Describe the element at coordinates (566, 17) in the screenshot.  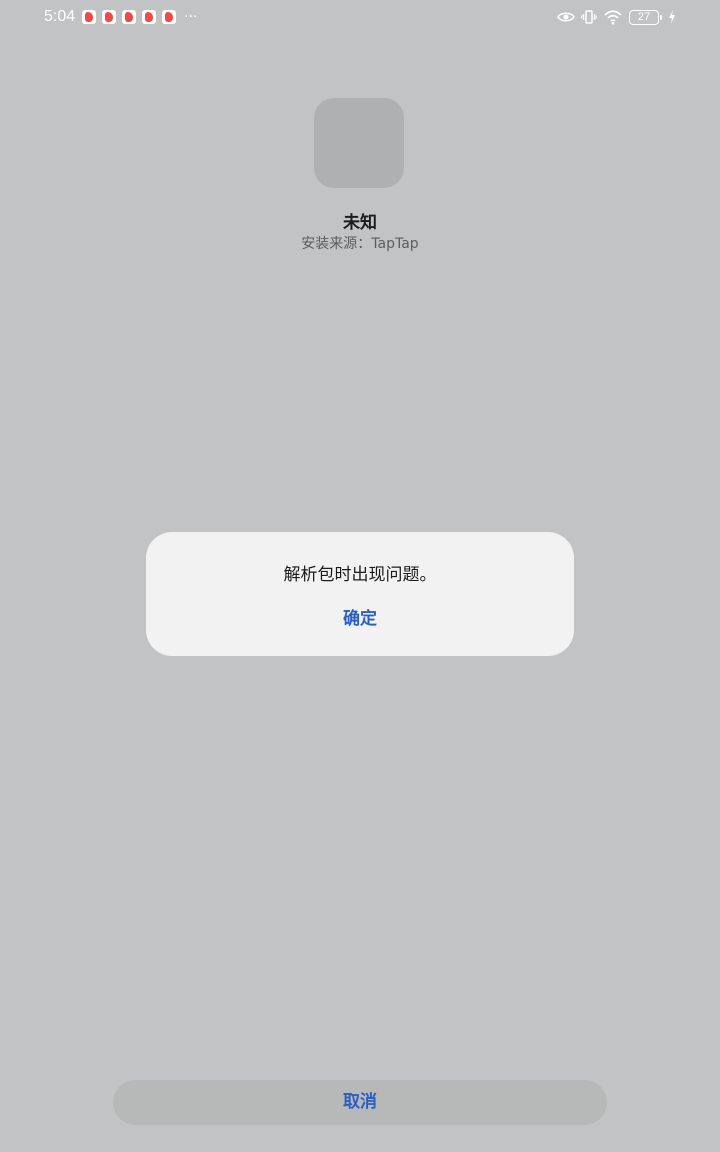
I see `eye-icon` at that location.